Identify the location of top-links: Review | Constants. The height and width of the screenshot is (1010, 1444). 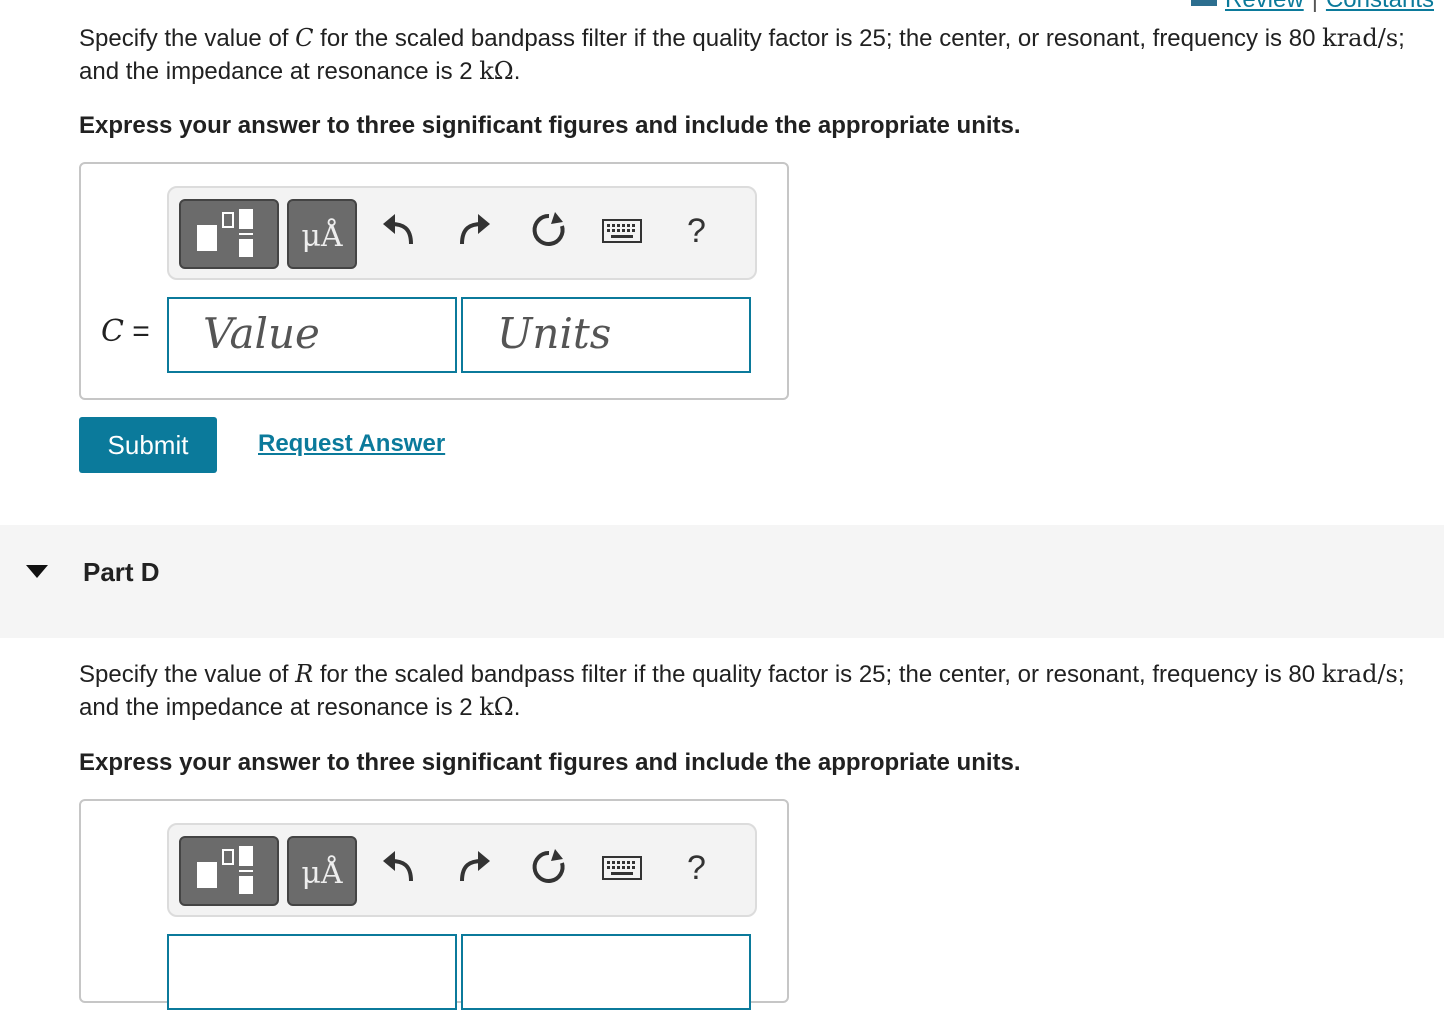
(1312, 7).